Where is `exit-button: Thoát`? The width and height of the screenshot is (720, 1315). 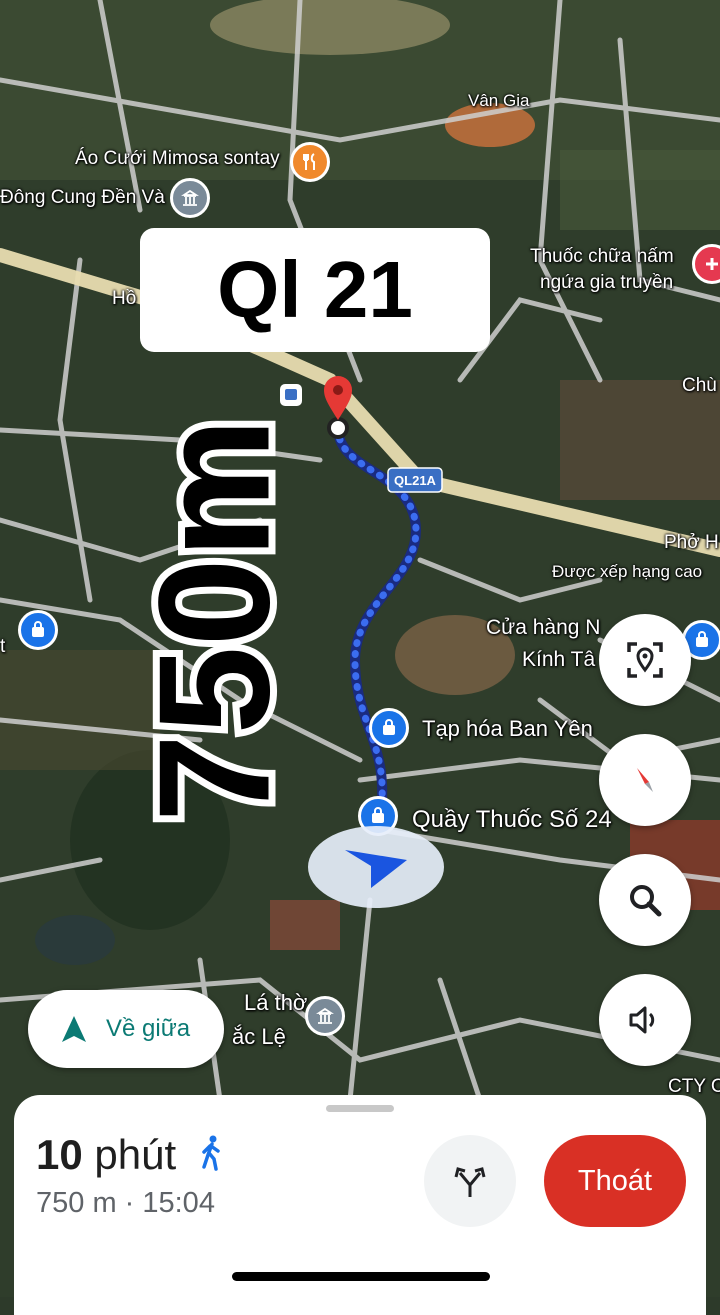
exit-button: Thoát is located at coordinates (615, 1181).